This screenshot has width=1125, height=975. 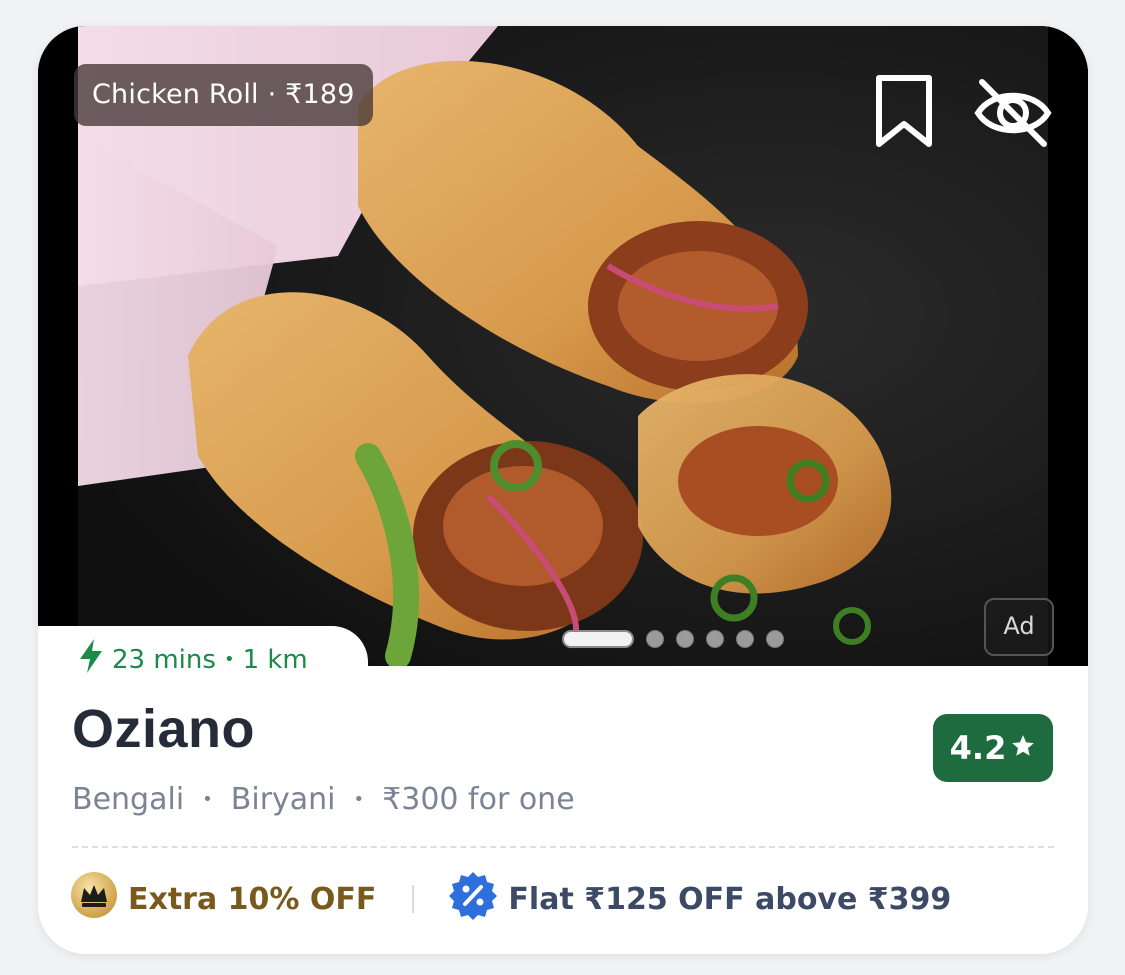 What do you see at coordinates (1023, 748) in the screenshot?
I see `star-icon` at bounding box center [1023, 748].